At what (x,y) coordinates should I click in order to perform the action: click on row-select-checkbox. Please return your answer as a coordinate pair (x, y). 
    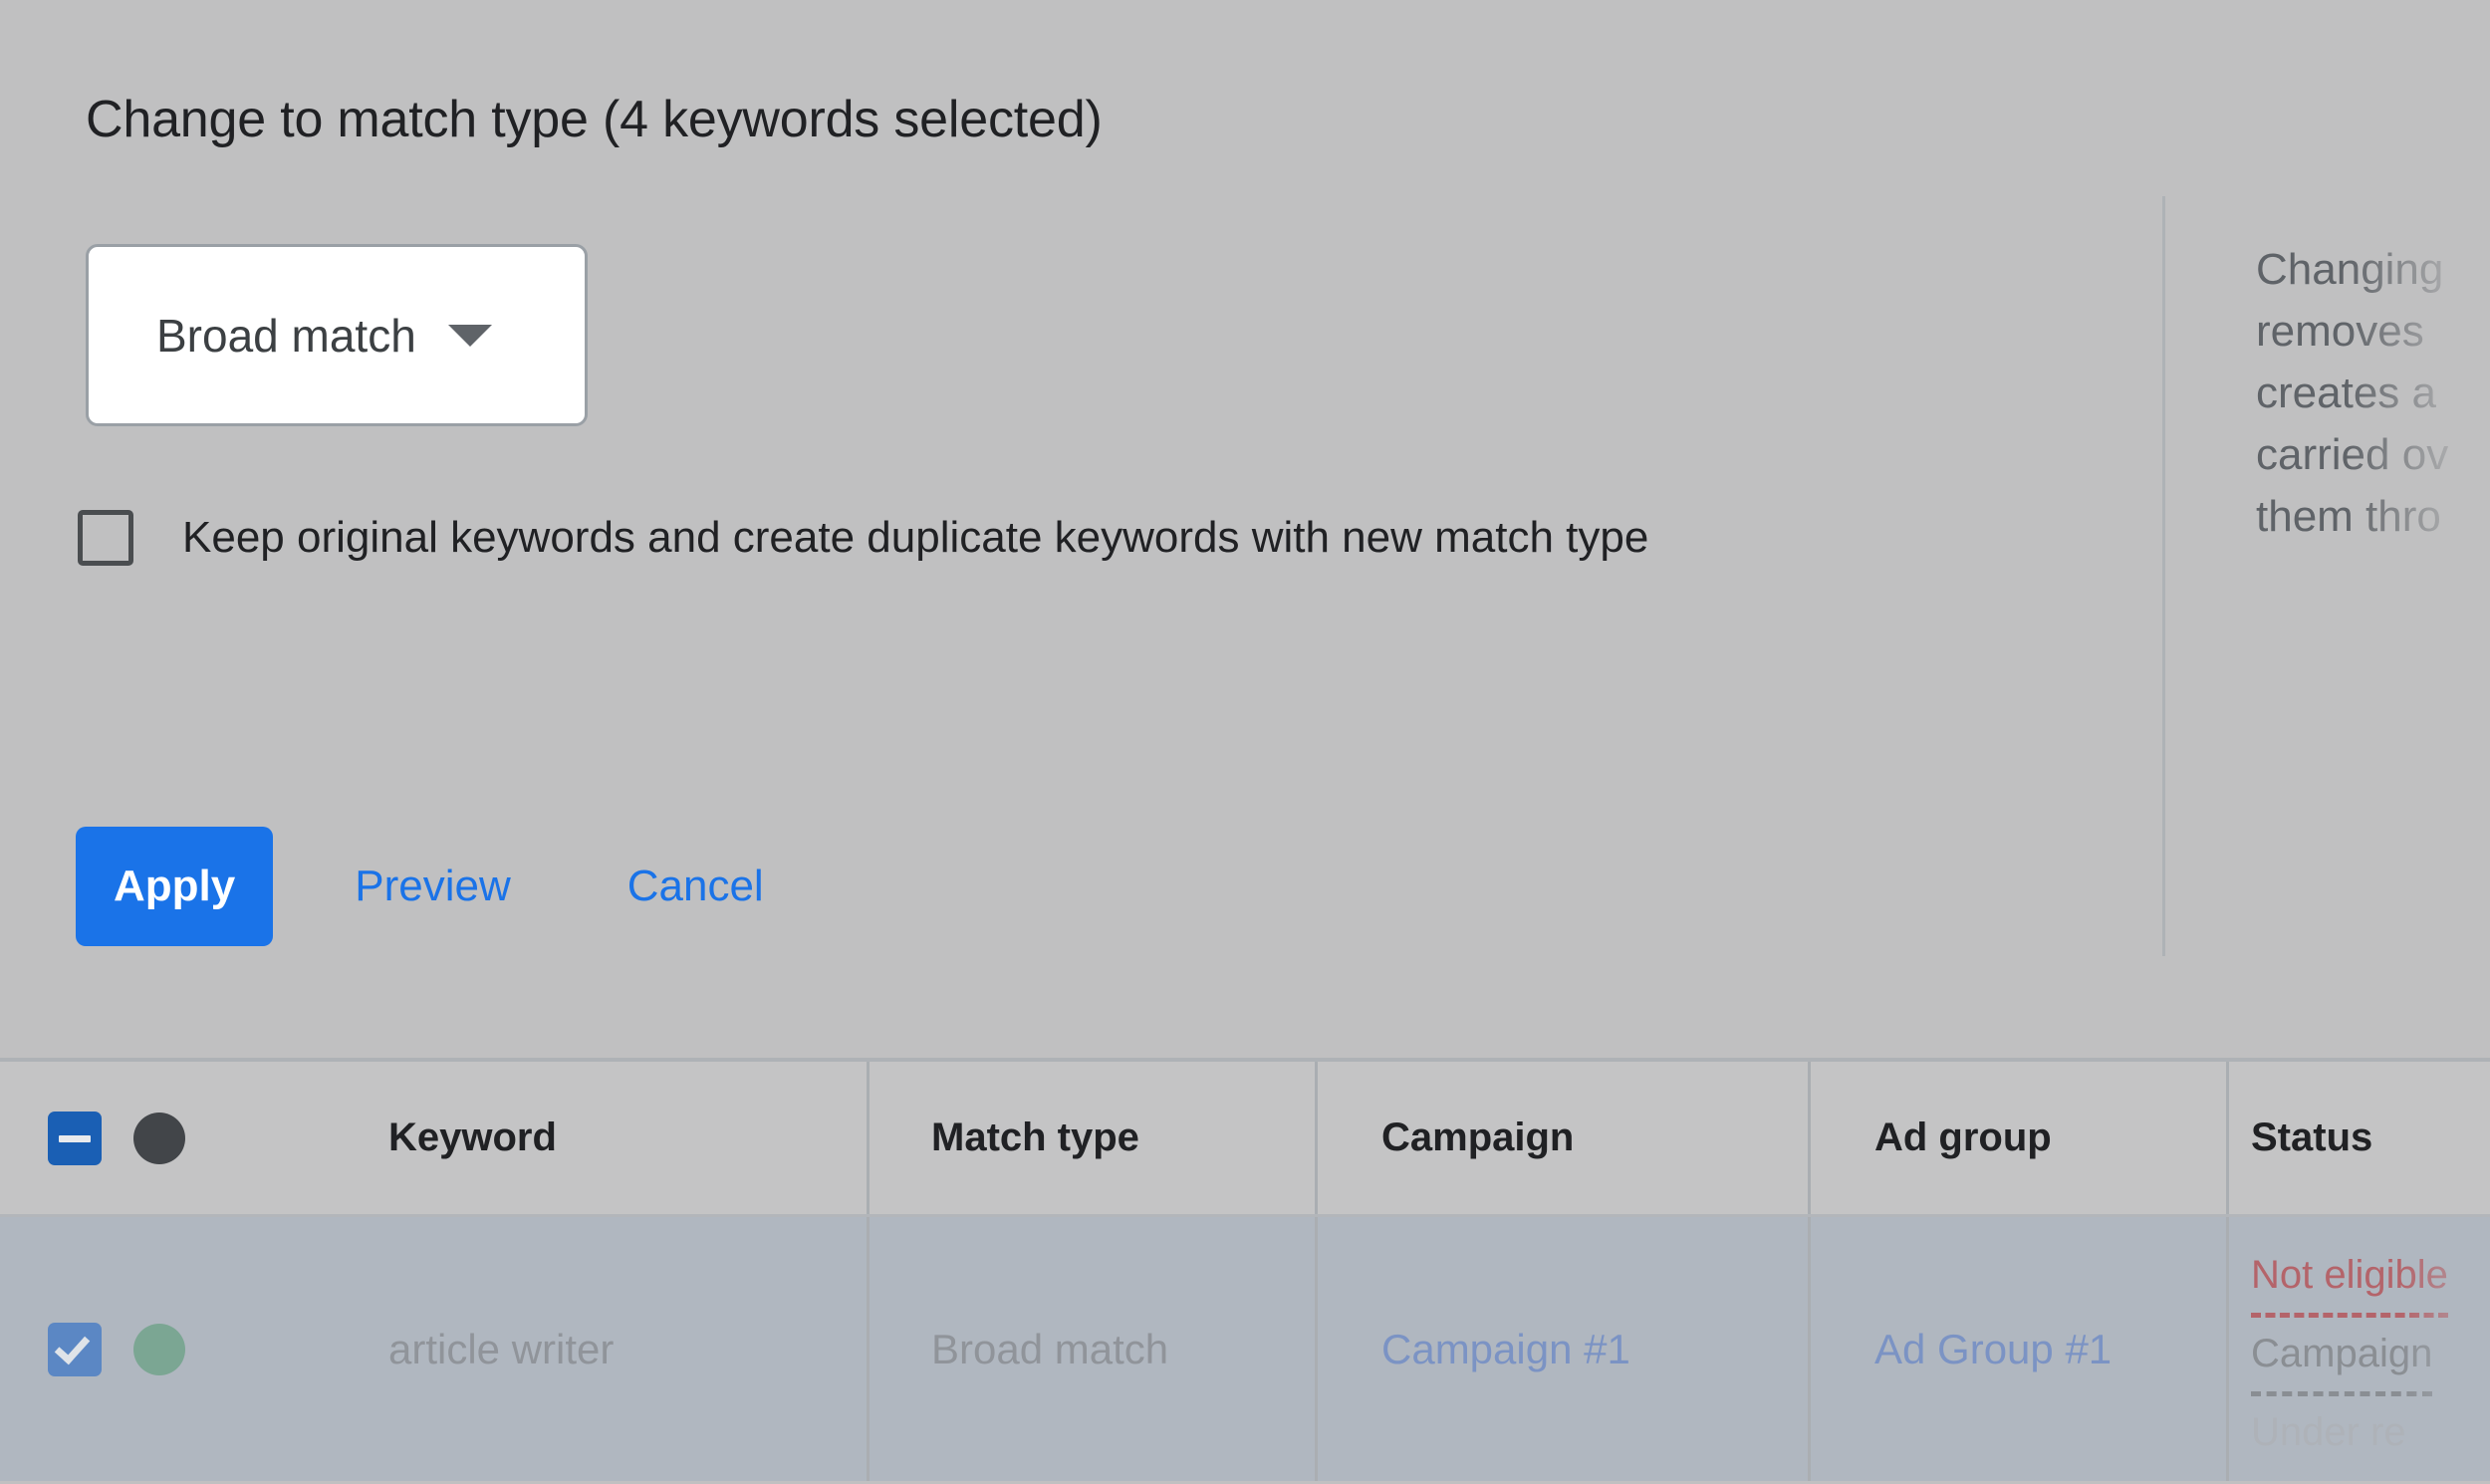
    Looking at the image, I should click on (75, 1349).